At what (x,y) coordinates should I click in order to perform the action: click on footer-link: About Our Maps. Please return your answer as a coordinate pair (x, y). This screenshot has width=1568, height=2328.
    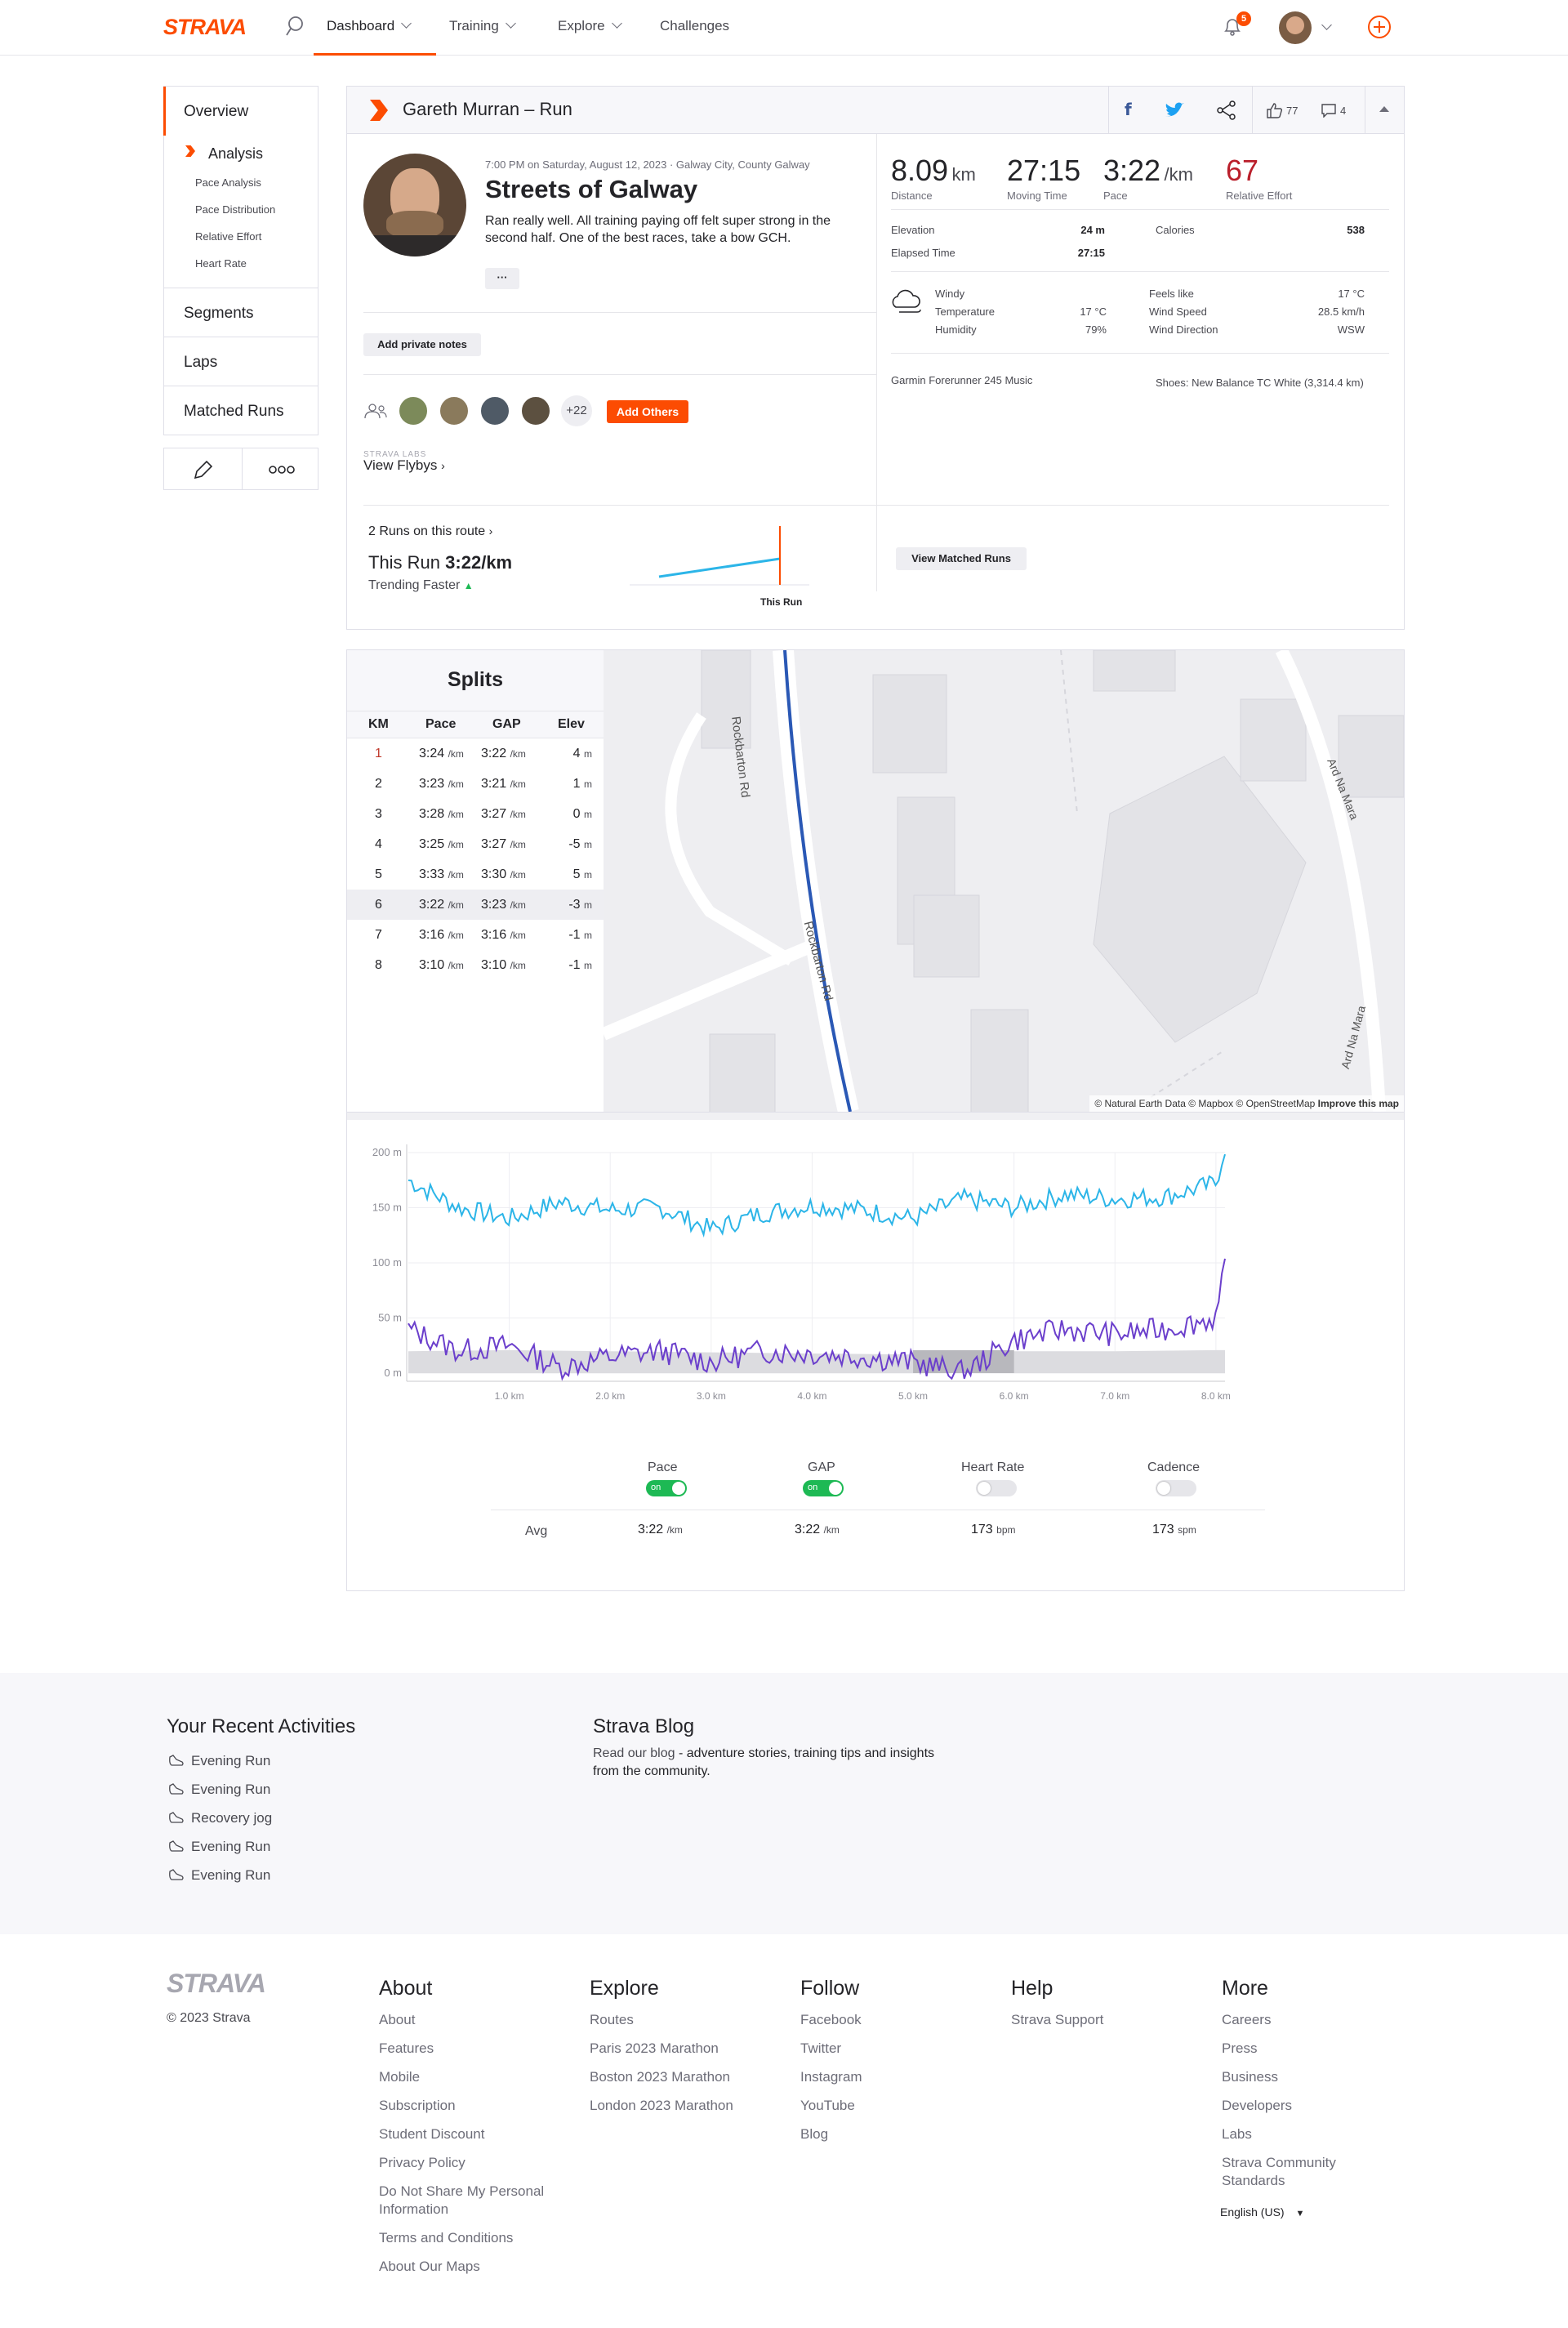
    Looking at the image, I should click on (465, 2267).